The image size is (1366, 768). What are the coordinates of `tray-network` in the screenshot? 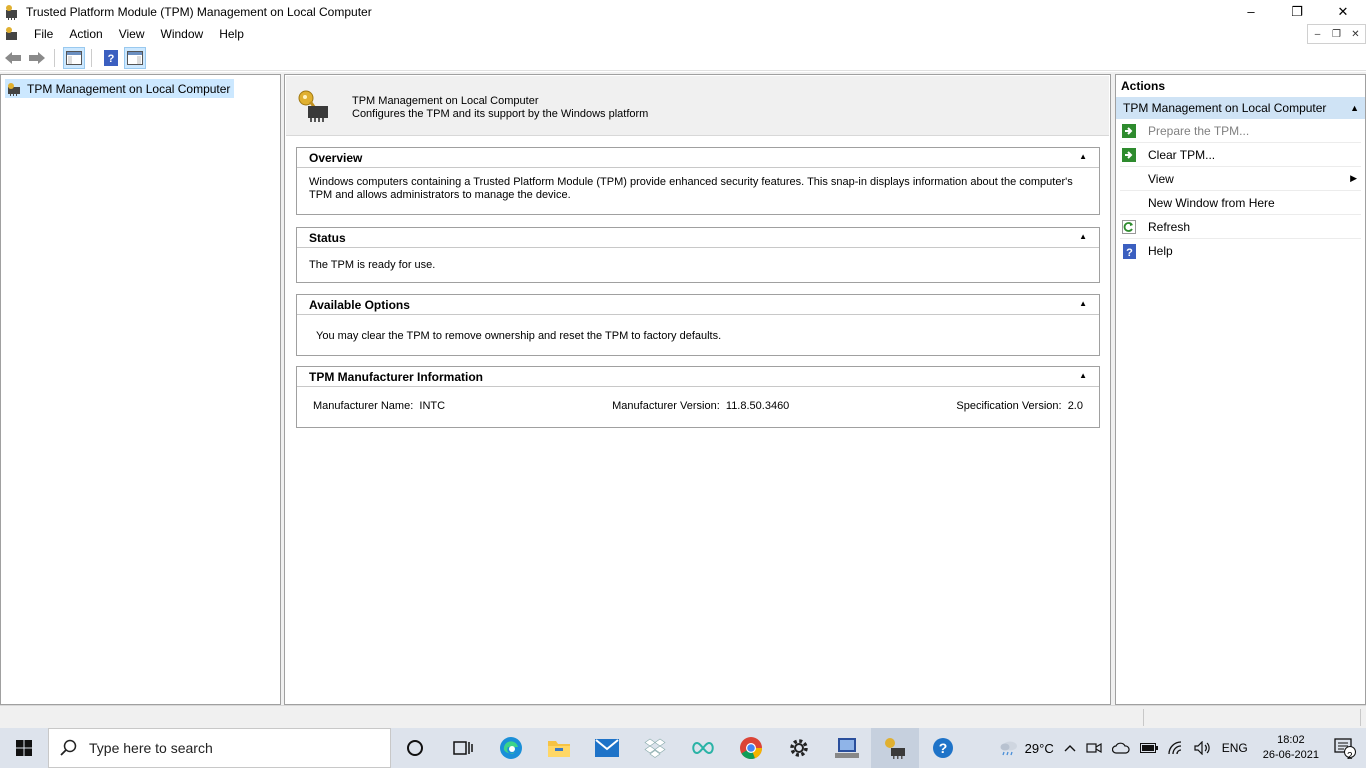 It's located at (1176, 748).